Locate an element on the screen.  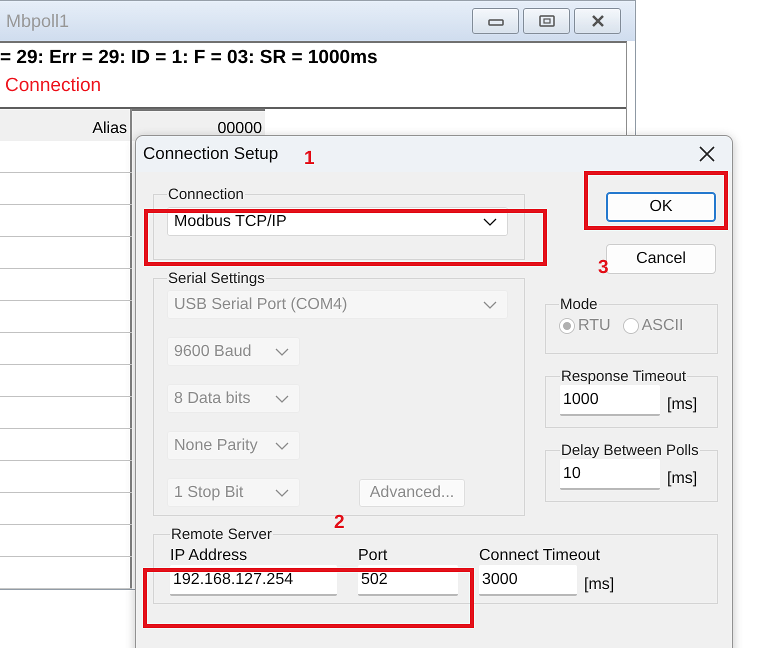
maximize-button is located at coordinates (546, 21).